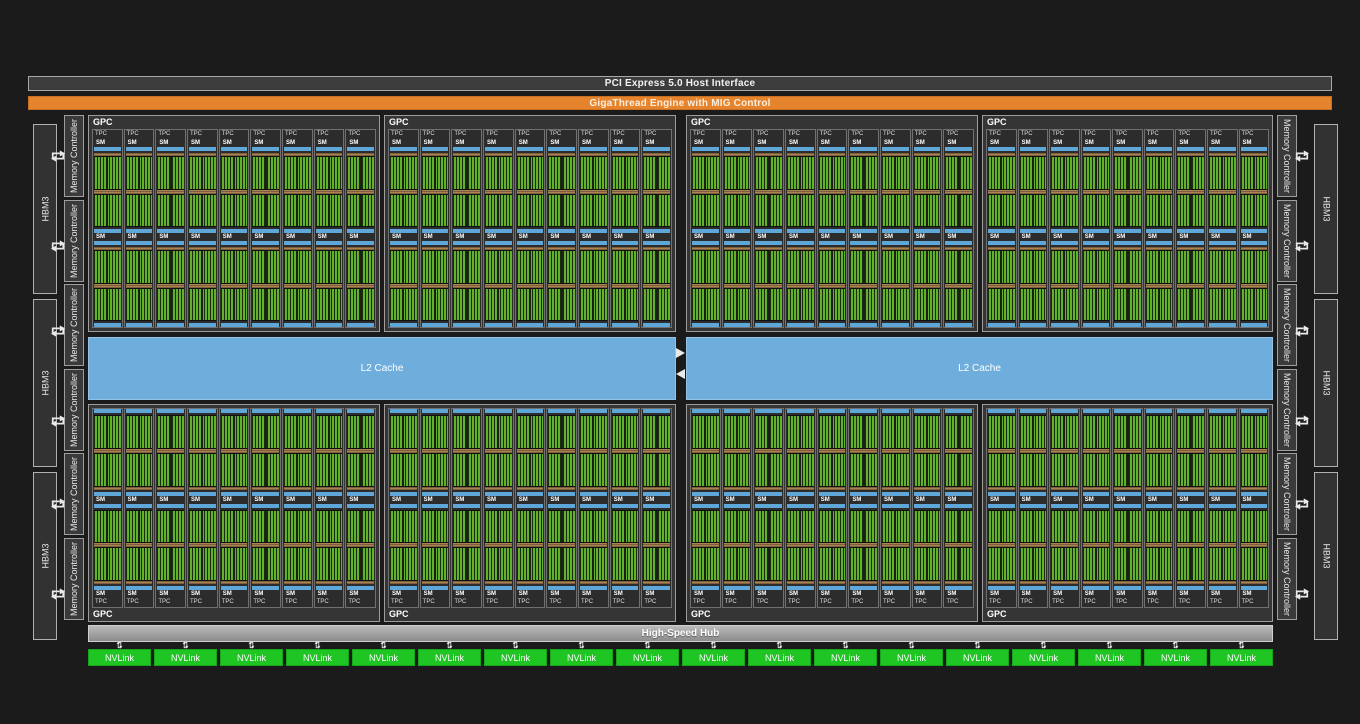 The height and width of the screenshot is (724, 1360). I want to click on nvlink-block: NVLink, so click(977, 657).